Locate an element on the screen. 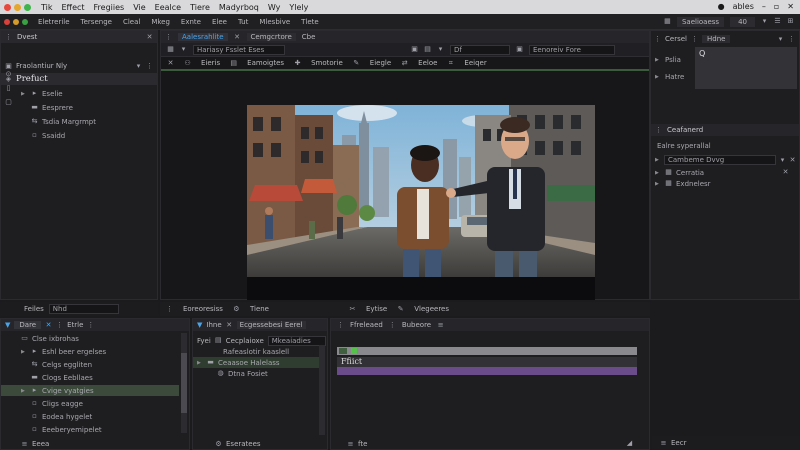  clip-label: Ffiict is located at coordinates (487, 362).